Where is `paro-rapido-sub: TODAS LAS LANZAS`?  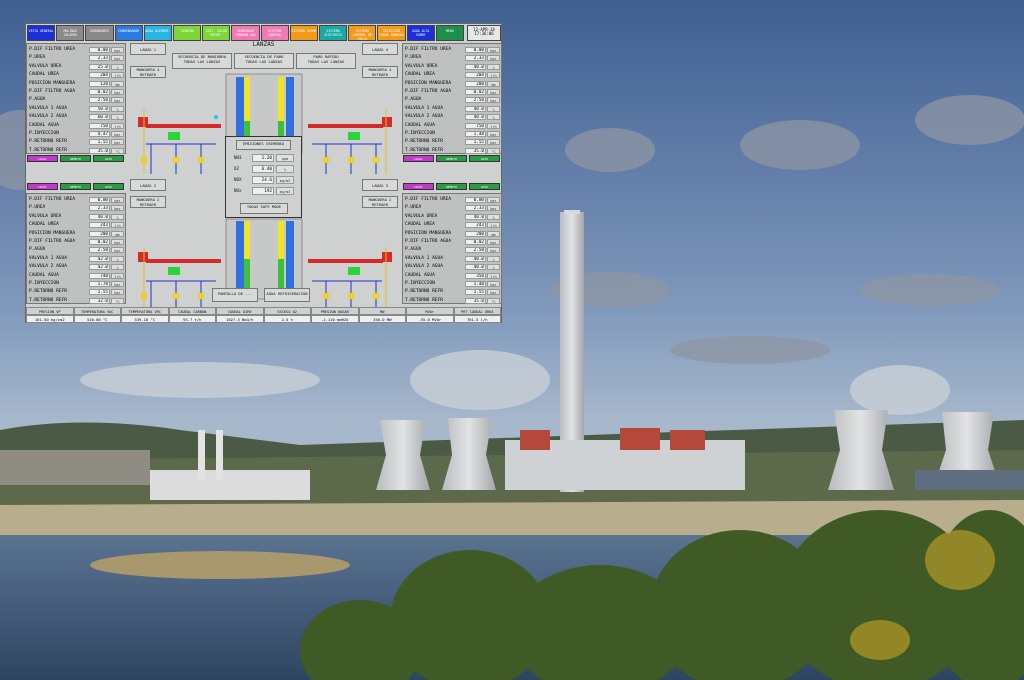
paro-rapido-sub: TODAS LAS LANZAS is located at coordinates (326, 61).